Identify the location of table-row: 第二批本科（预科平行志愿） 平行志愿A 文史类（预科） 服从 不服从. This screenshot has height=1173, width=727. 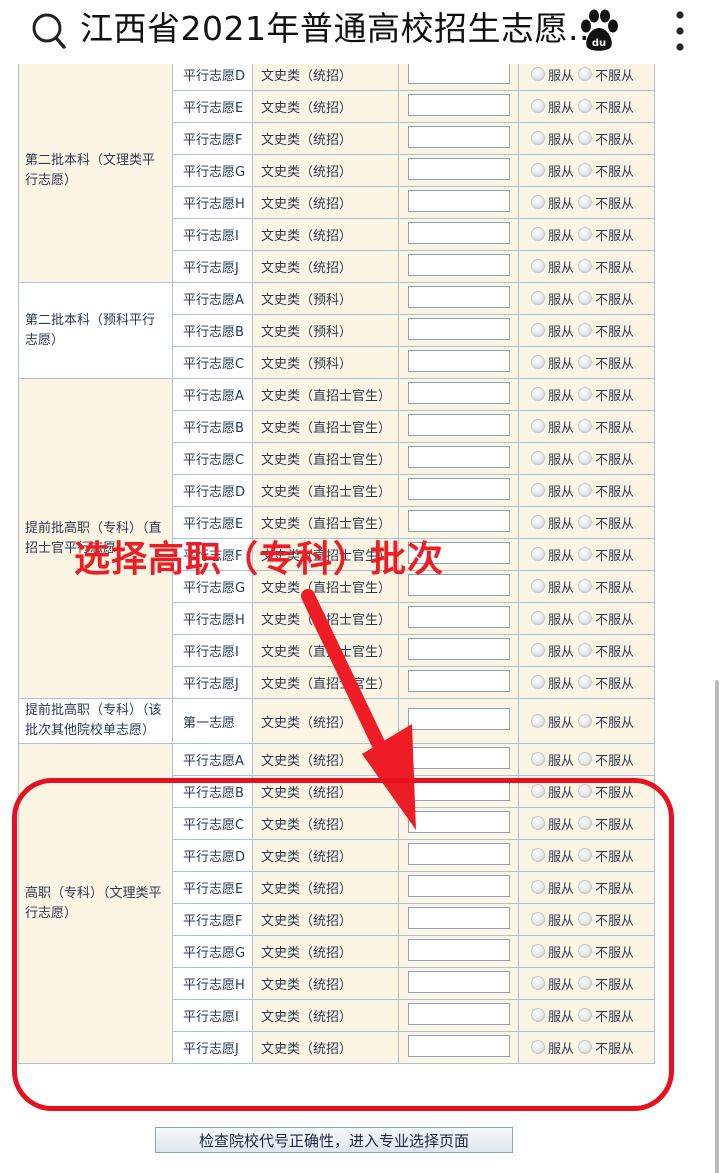
(336, 330).